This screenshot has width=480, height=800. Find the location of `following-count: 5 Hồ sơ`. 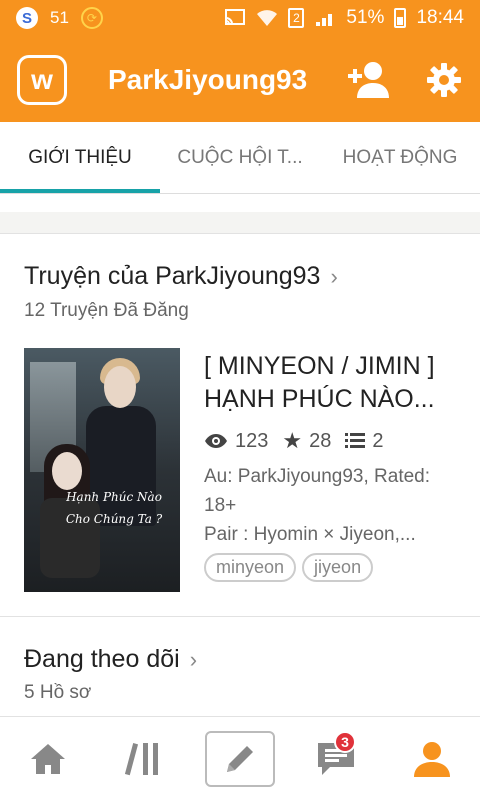

following-count: 5 Hồ sơ is located at coordinates (58, 692).